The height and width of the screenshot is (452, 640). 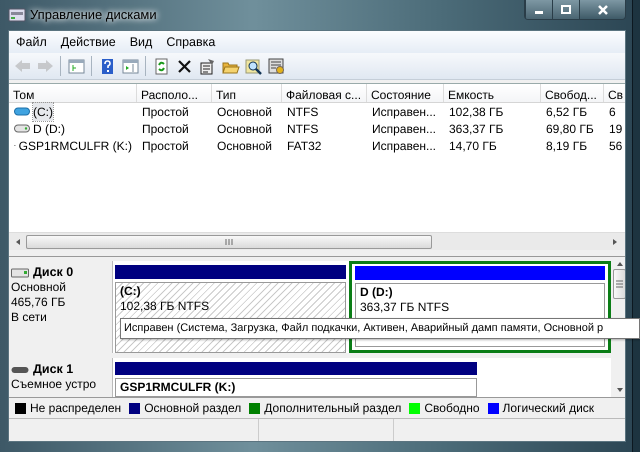 What do you see at coordinates (93, 15) in the screenshot?
I see `window-title: Управление дисками` at bounding box center [93, 15].